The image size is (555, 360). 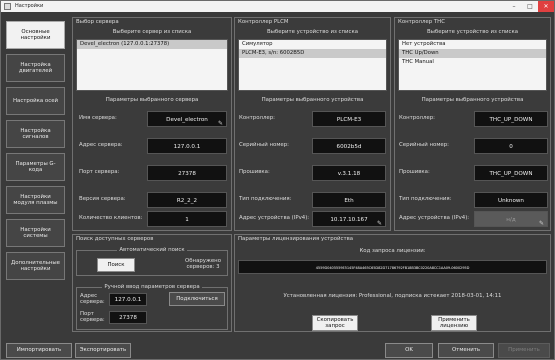 What do you see at coordinates (187, 173) in the screenshot?
I see `server-port-value: 27378` at bounding box center [187, 173].